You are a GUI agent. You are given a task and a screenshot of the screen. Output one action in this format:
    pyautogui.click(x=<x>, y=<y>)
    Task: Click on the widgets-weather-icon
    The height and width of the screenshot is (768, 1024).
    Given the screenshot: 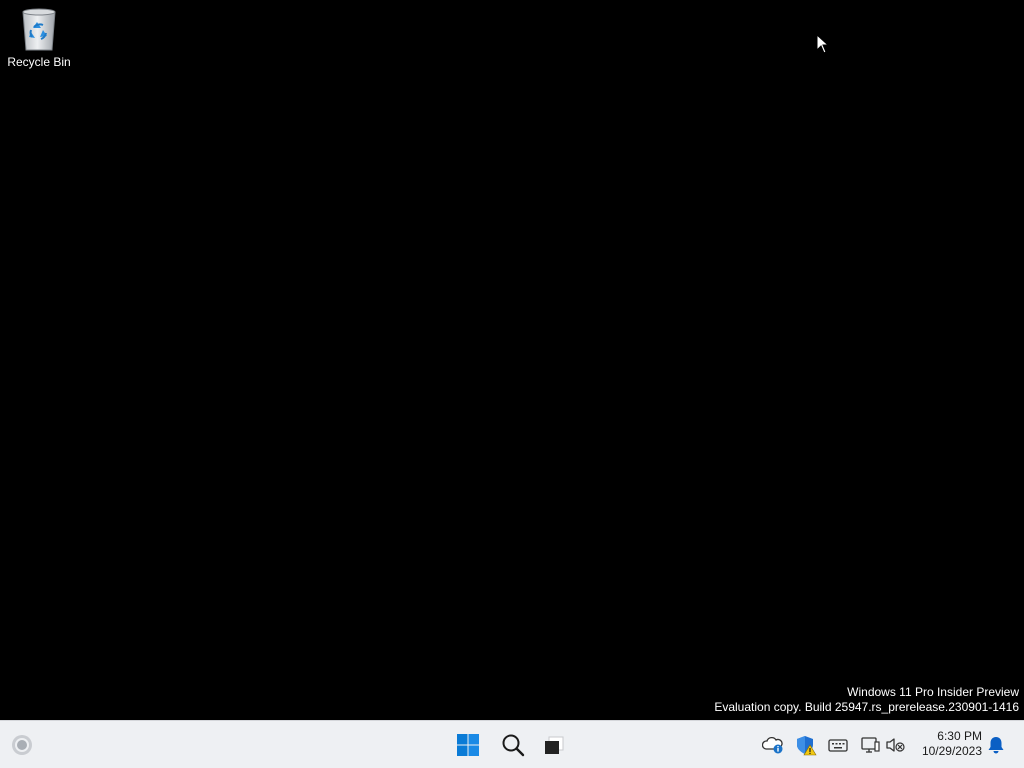 What is the action you would take?
    pyautogui.click(x=22, y=744)
    